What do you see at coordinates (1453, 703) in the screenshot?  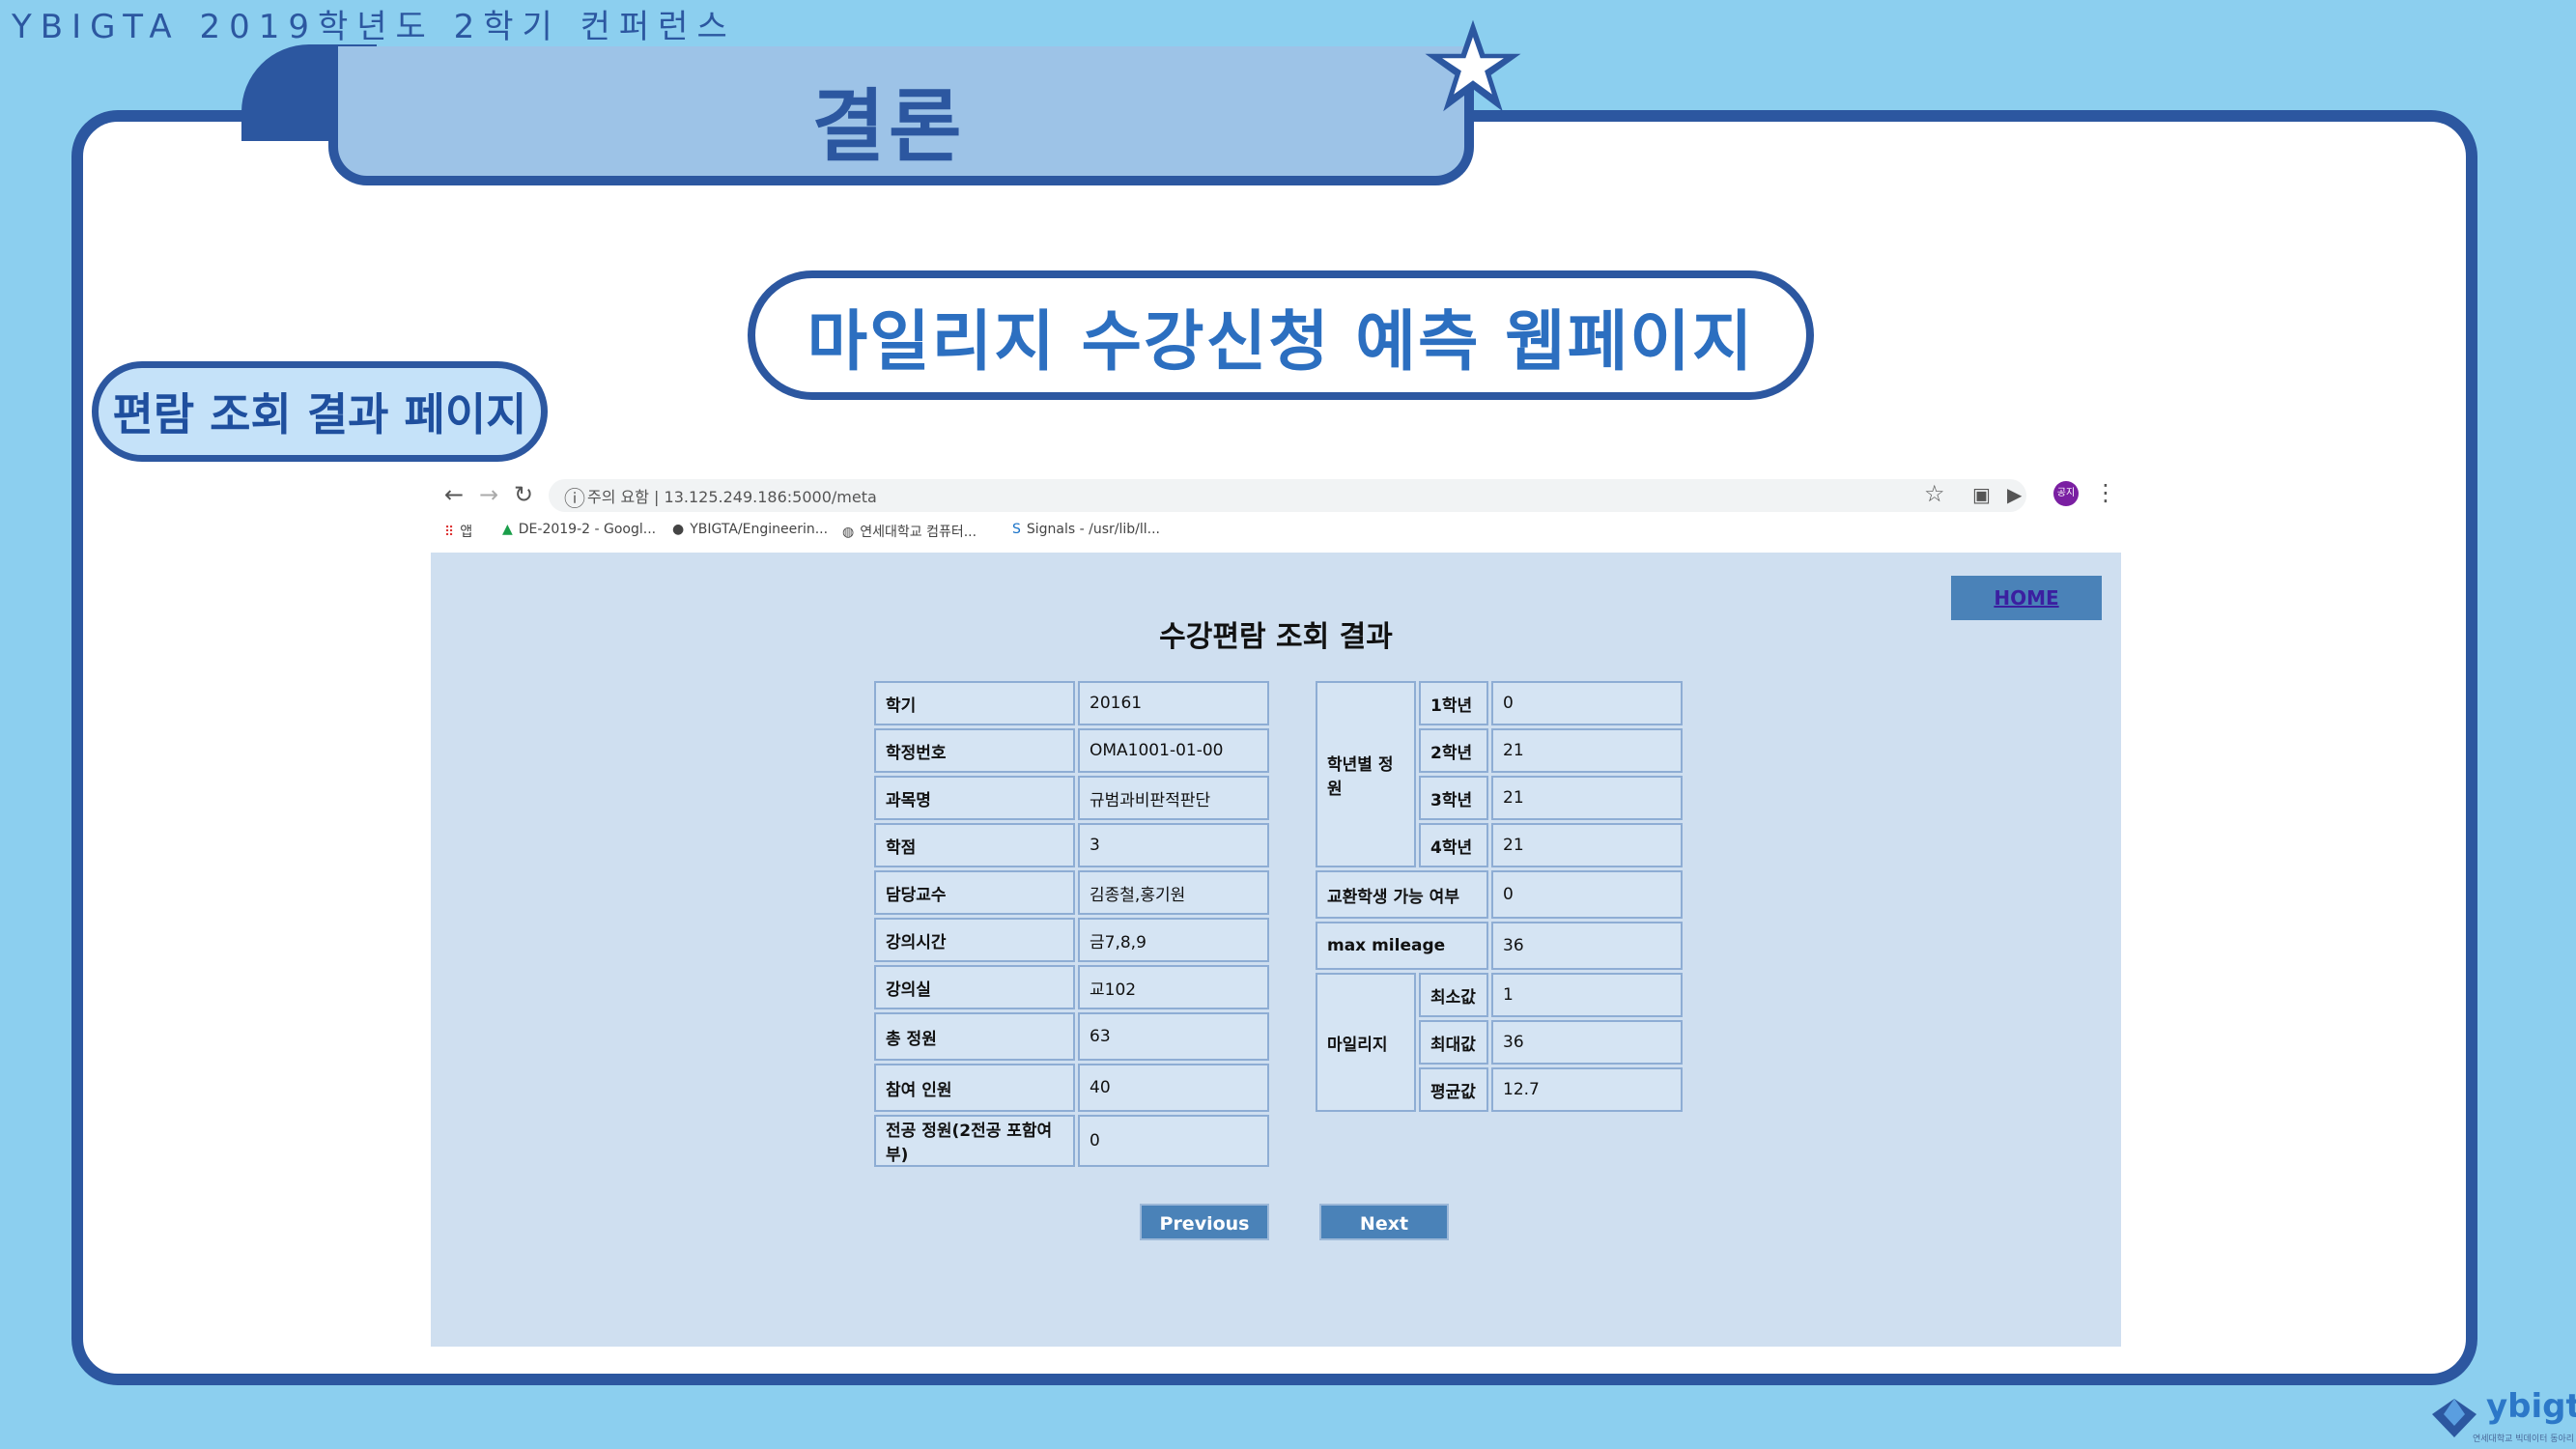 I see `label-grade-1: 1학년` at bounding box center [1453, 703].